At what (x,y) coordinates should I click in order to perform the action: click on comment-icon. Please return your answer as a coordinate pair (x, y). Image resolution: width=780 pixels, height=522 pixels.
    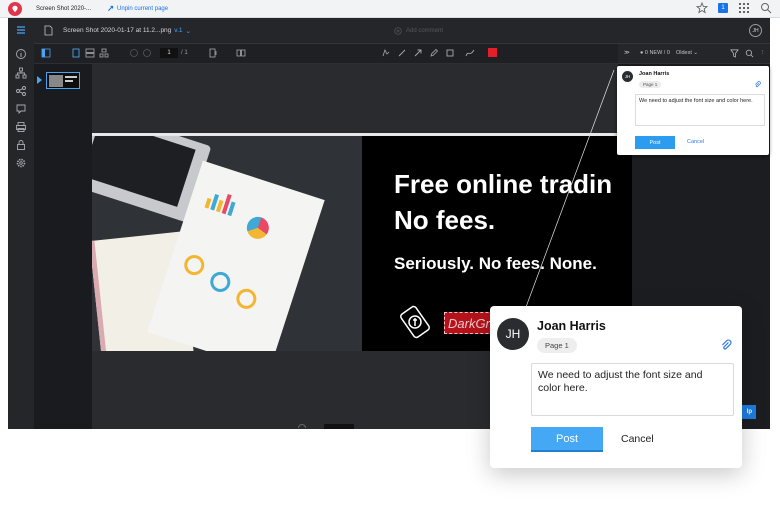
    Looking at the image, I should click on (21, 109).